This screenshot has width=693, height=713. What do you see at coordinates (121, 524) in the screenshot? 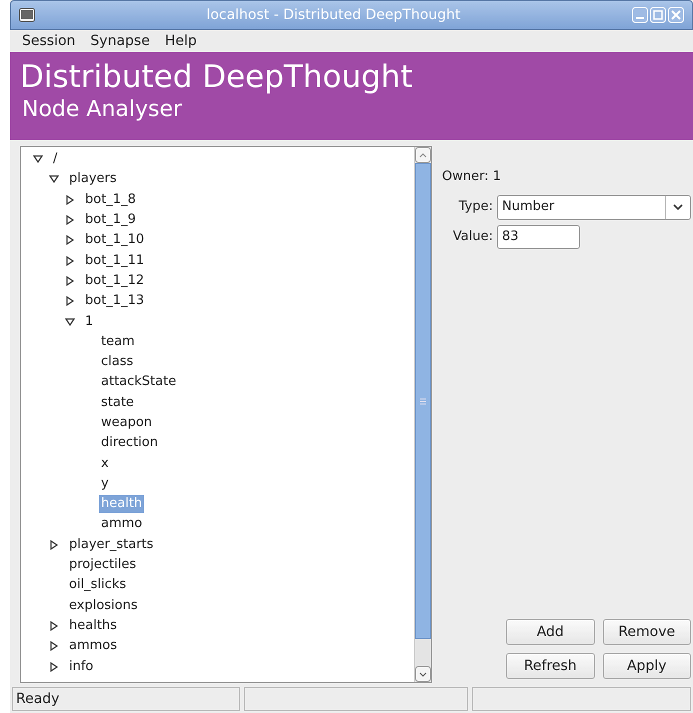
I see `tree-item: ammo` at bounding box center [121, 524].